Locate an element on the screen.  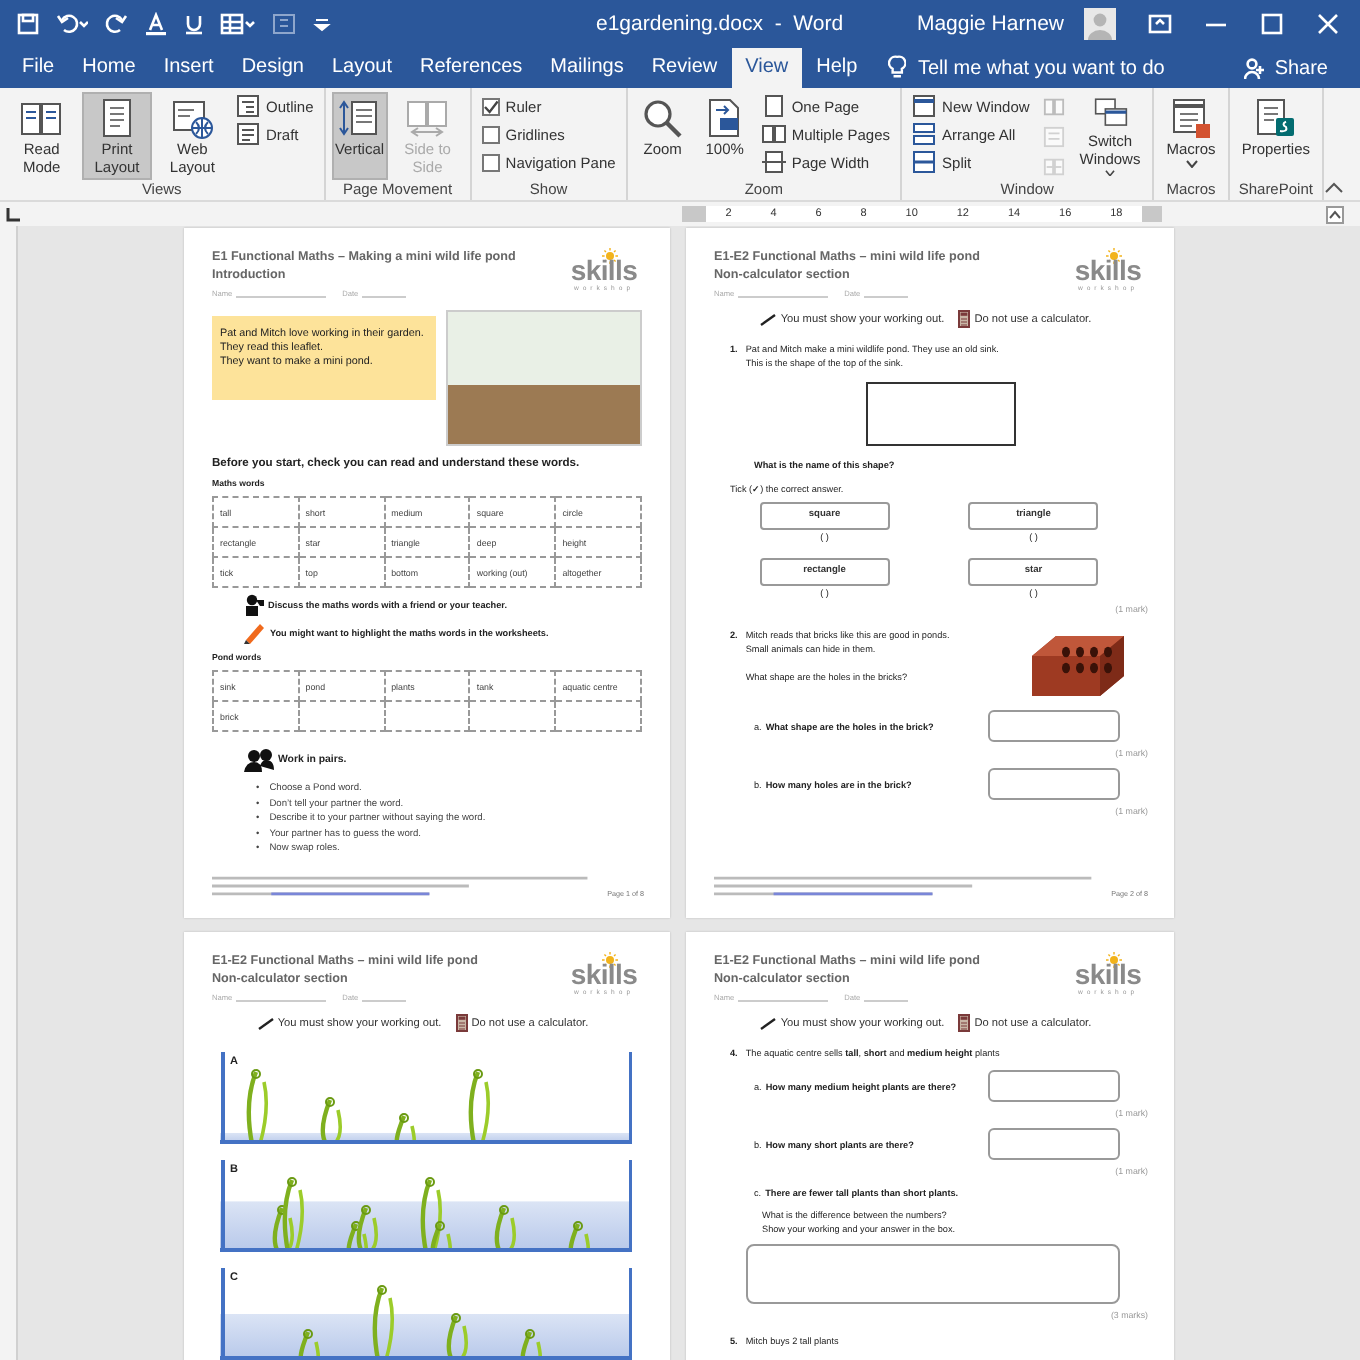
menu-tab: View is located at coordinates (767, 68).